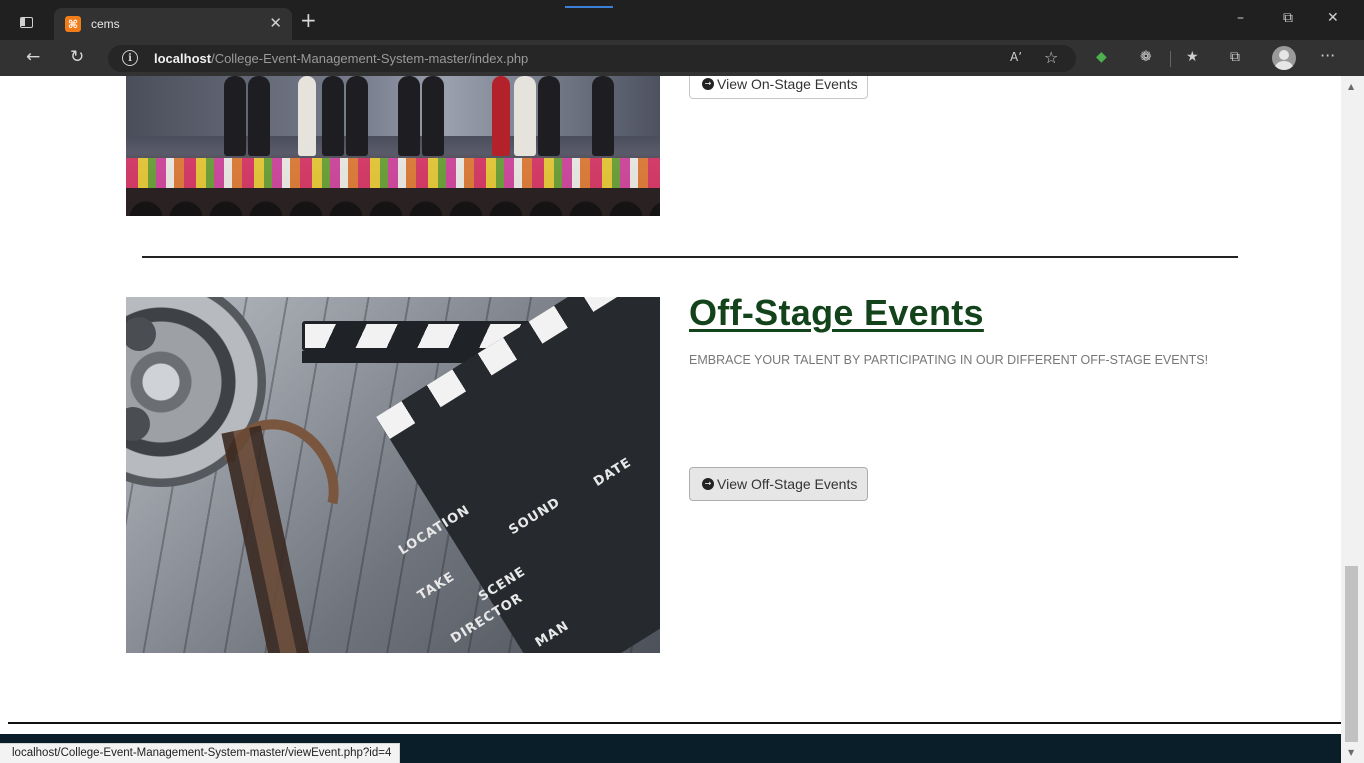 This screenshot has width=1364, height=763. Describe the element at coordinates (1351, 86) in the screenshot. I see `scroll-up-arrow-icon: ▲` at that location.